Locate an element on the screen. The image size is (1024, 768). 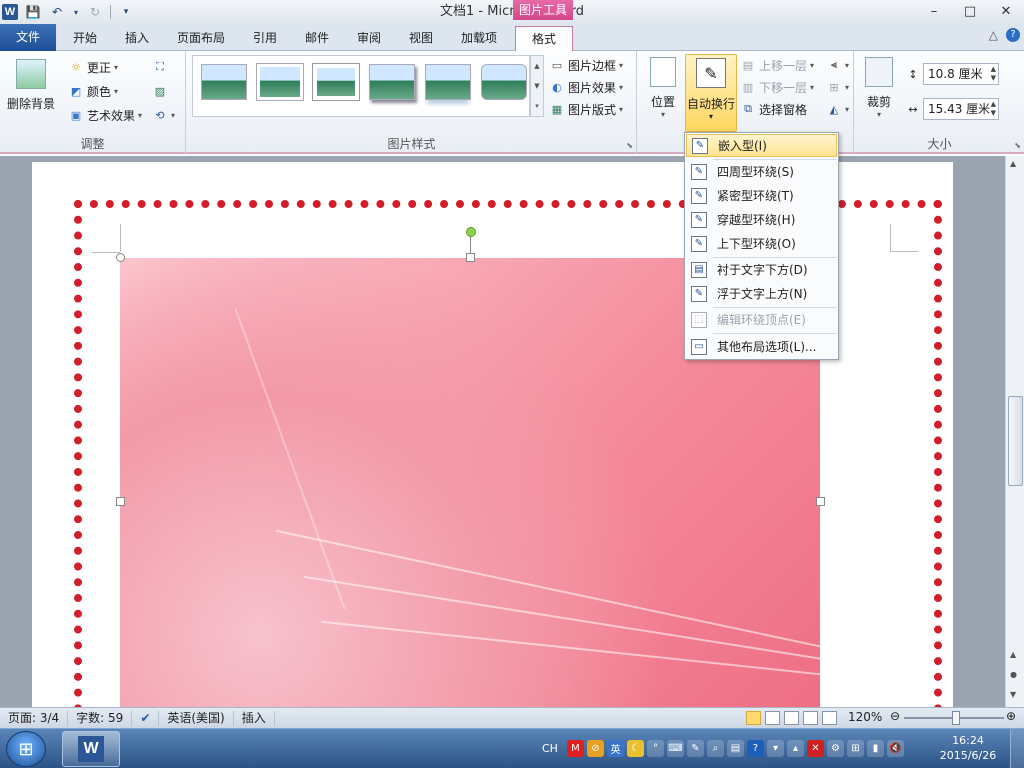
gallery-more-icon: ▾ is located at coordinates (537, 106).